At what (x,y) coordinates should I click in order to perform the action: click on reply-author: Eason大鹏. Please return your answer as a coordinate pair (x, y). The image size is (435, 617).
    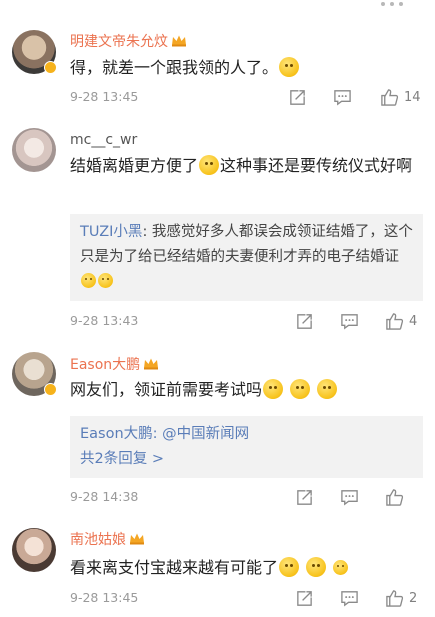
    Looking at the image, I should click on (116, 434).